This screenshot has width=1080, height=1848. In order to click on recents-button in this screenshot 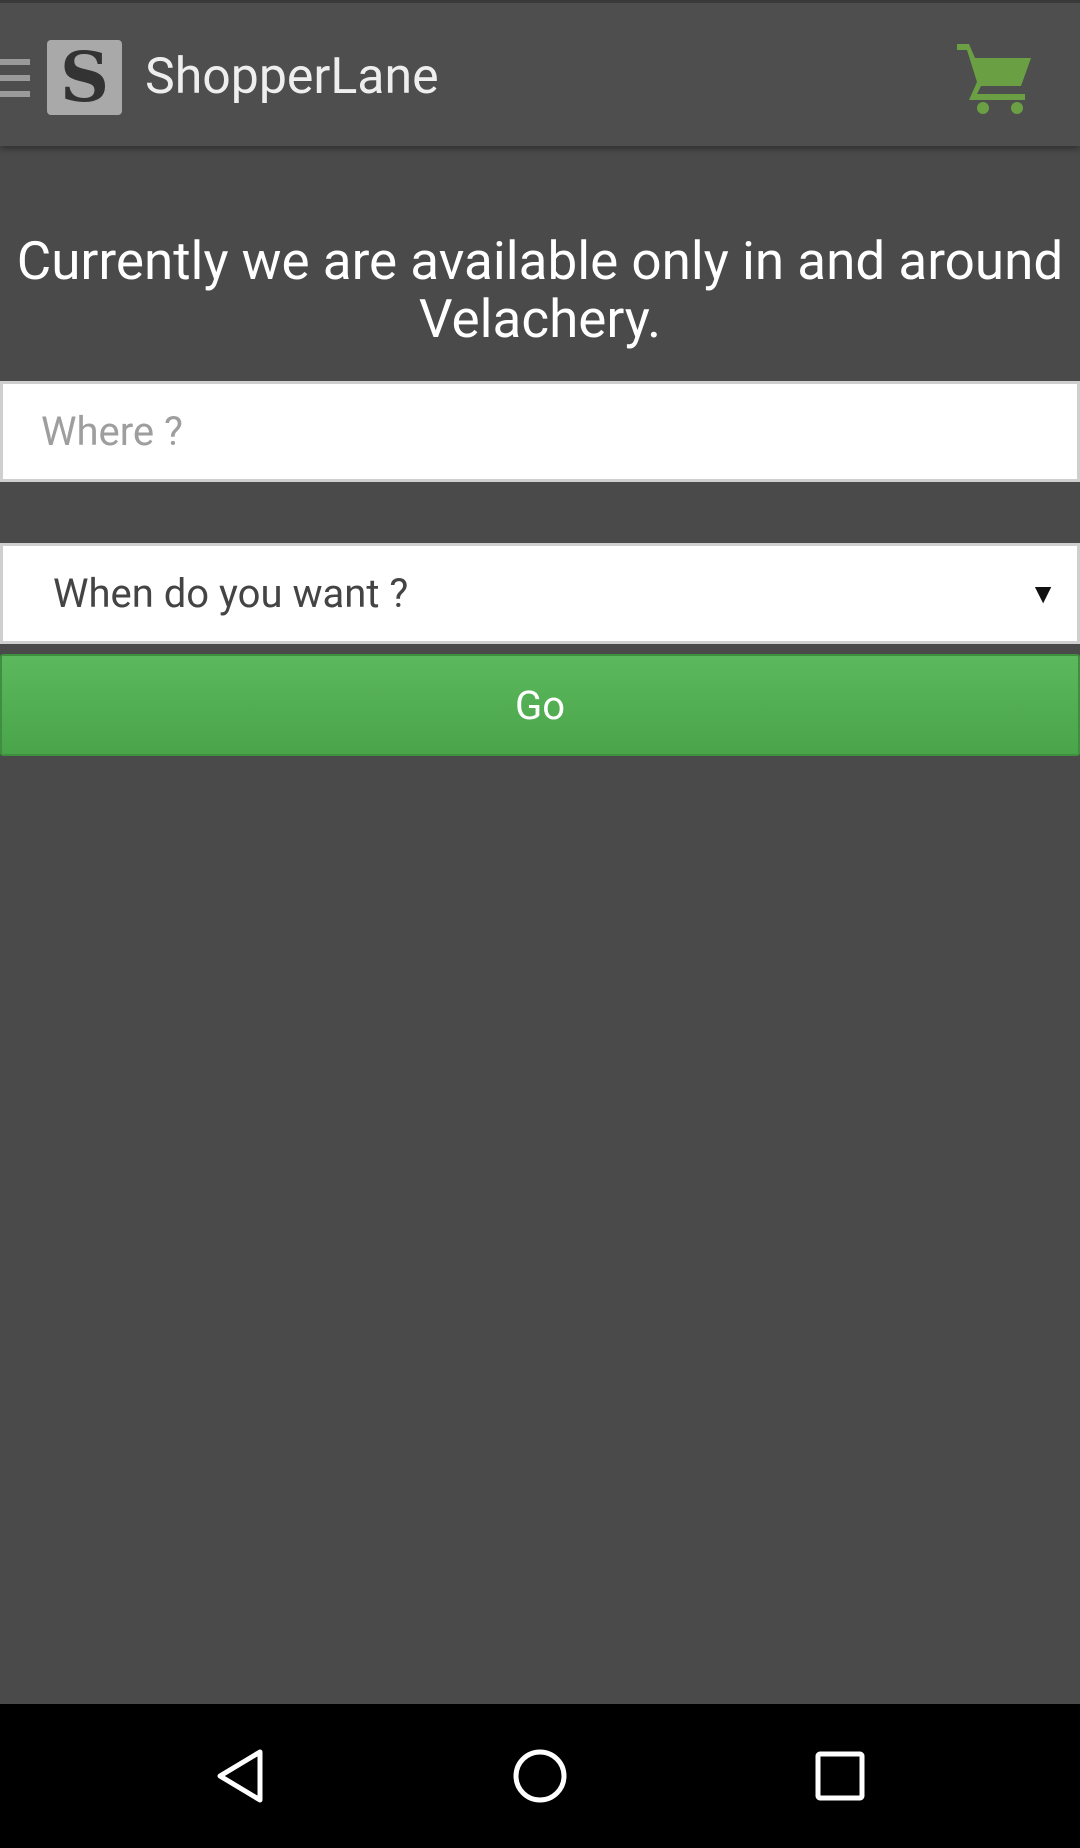, I will do `click(840, 1776)`.